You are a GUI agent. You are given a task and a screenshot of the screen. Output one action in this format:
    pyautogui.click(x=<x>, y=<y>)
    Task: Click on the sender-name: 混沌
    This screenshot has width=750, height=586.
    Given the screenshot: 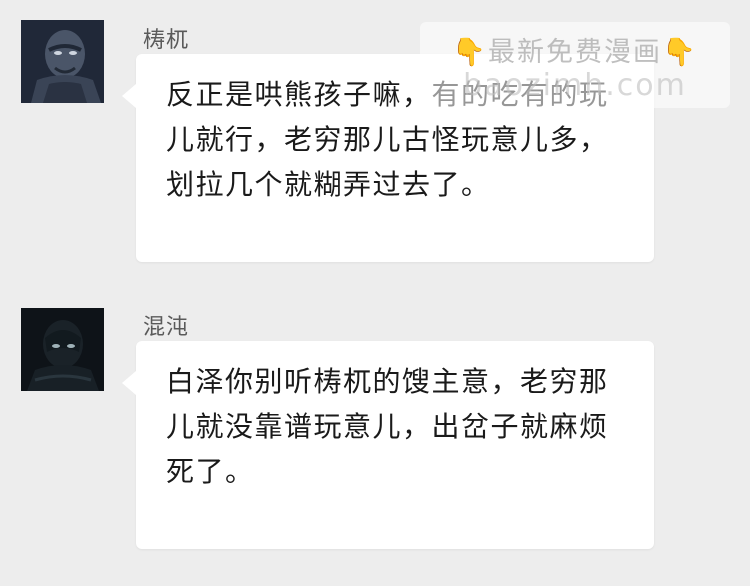 What is the action you would take?
    pyautogui.click(x=166, y=327)
    